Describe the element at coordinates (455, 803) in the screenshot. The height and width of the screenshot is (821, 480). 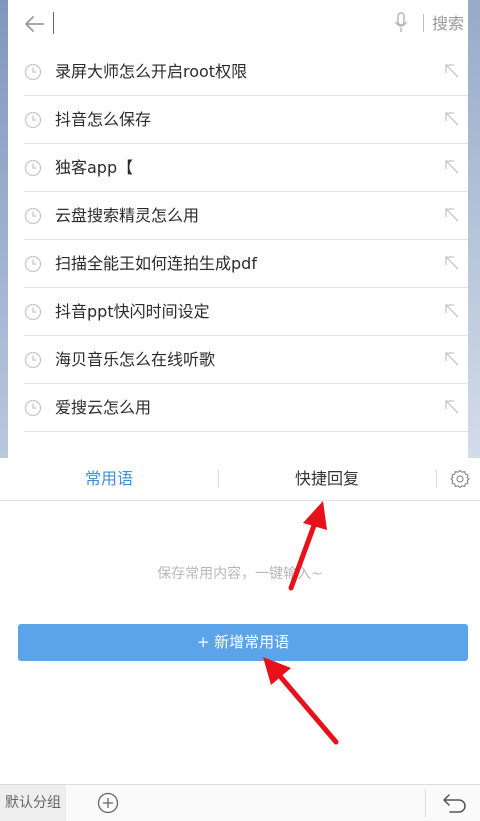
I see `undo-icon` at that location.